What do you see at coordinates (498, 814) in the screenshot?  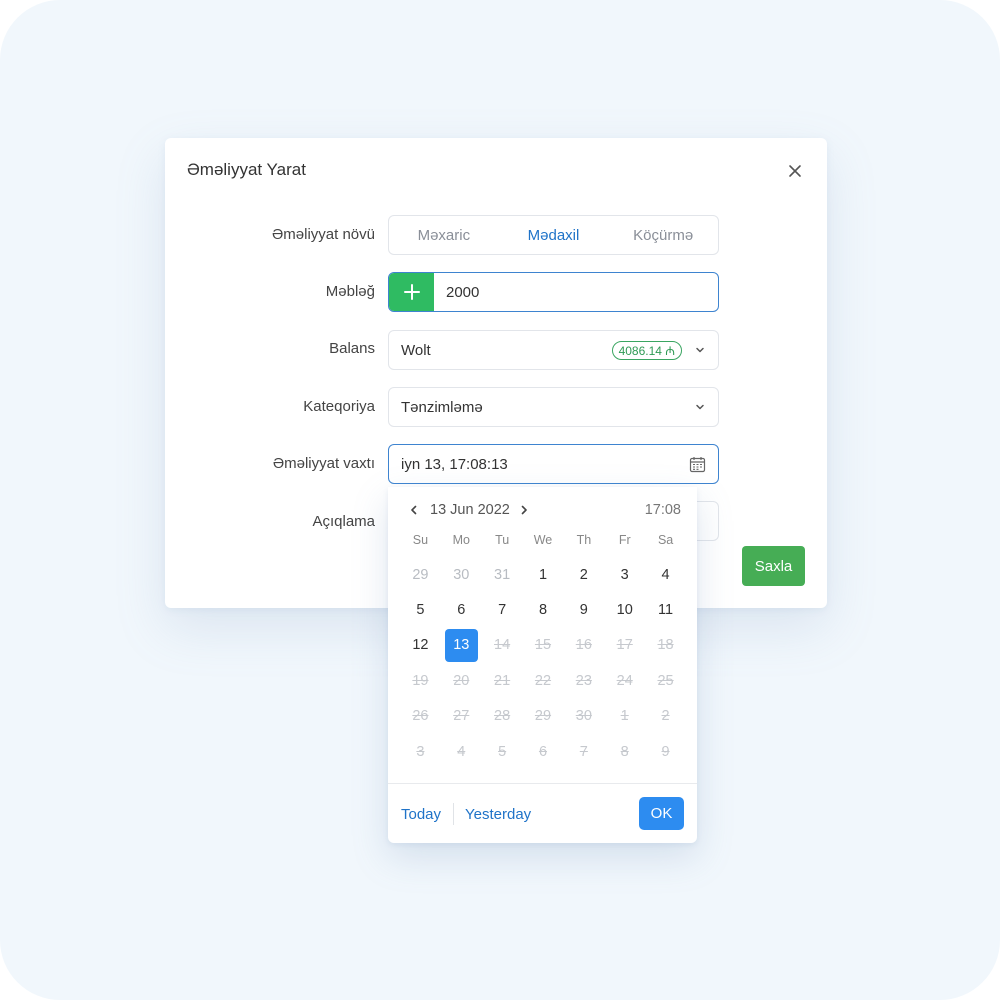 I see `yesterday-button: Yesterday` at bounding box center [498, 814].